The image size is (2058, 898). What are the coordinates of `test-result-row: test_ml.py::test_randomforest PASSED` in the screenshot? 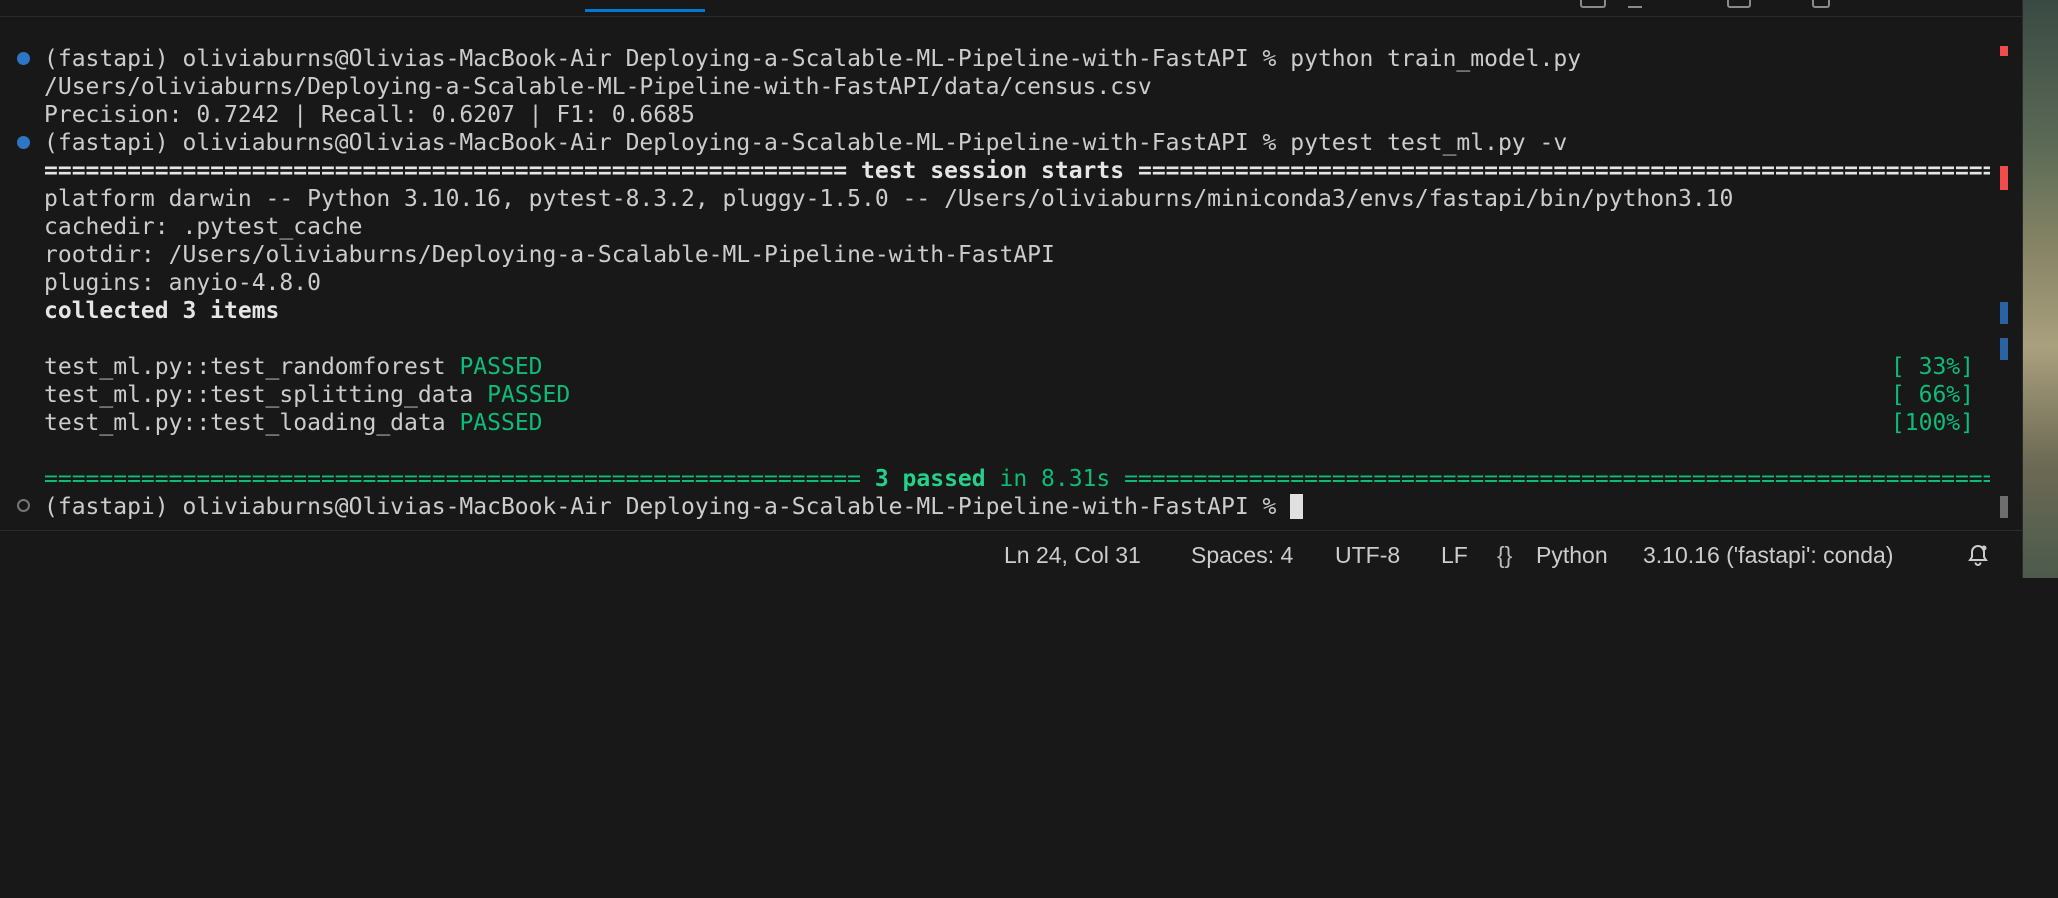 It's located at (293, 367).